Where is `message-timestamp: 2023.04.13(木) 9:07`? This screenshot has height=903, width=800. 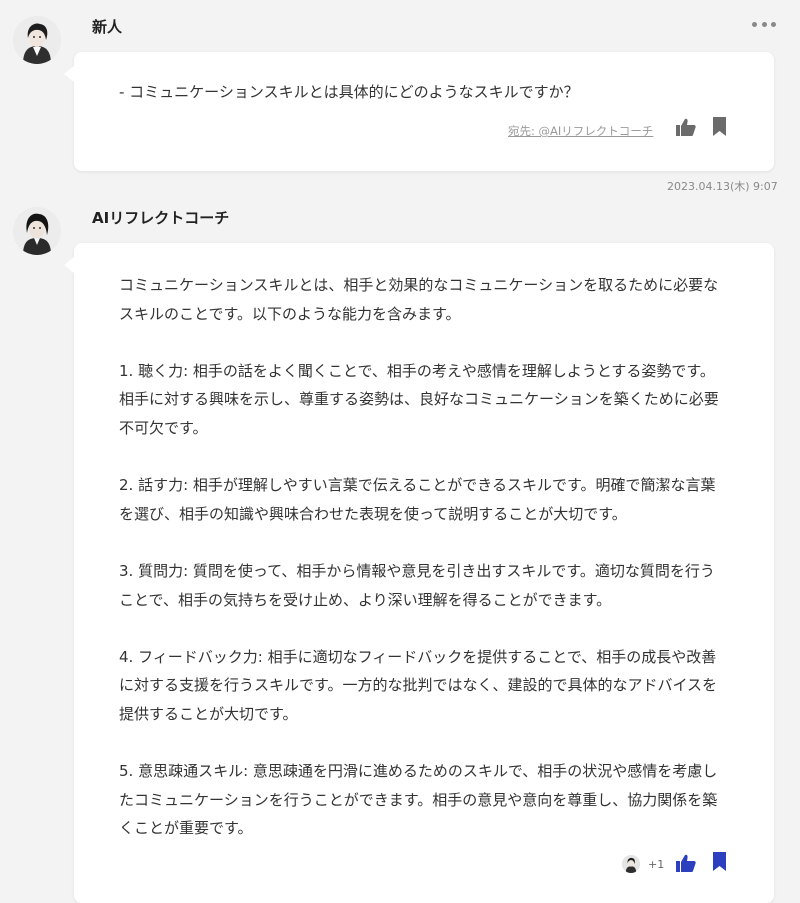
message-timestamp: 2023.04.13(木) 9:07 is located at coordinates (722, 186).